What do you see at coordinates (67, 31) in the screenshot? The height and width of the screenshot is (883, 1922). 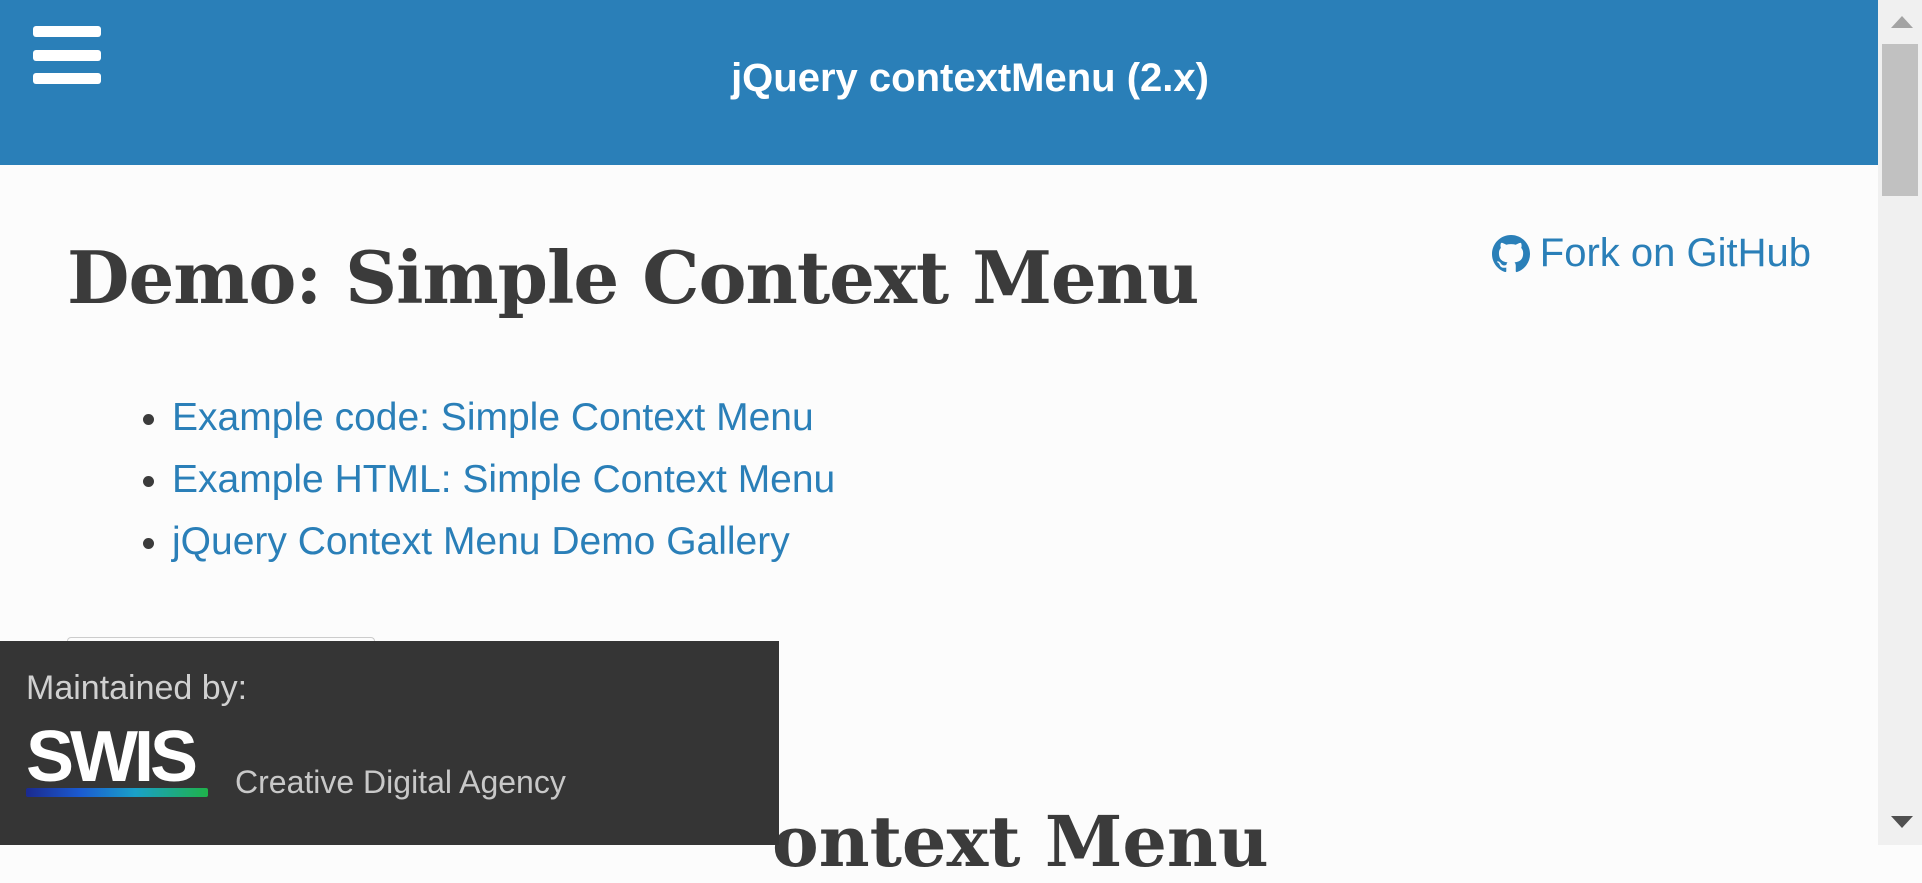 I see `hamburger-line` at bounding box center [67, 31].